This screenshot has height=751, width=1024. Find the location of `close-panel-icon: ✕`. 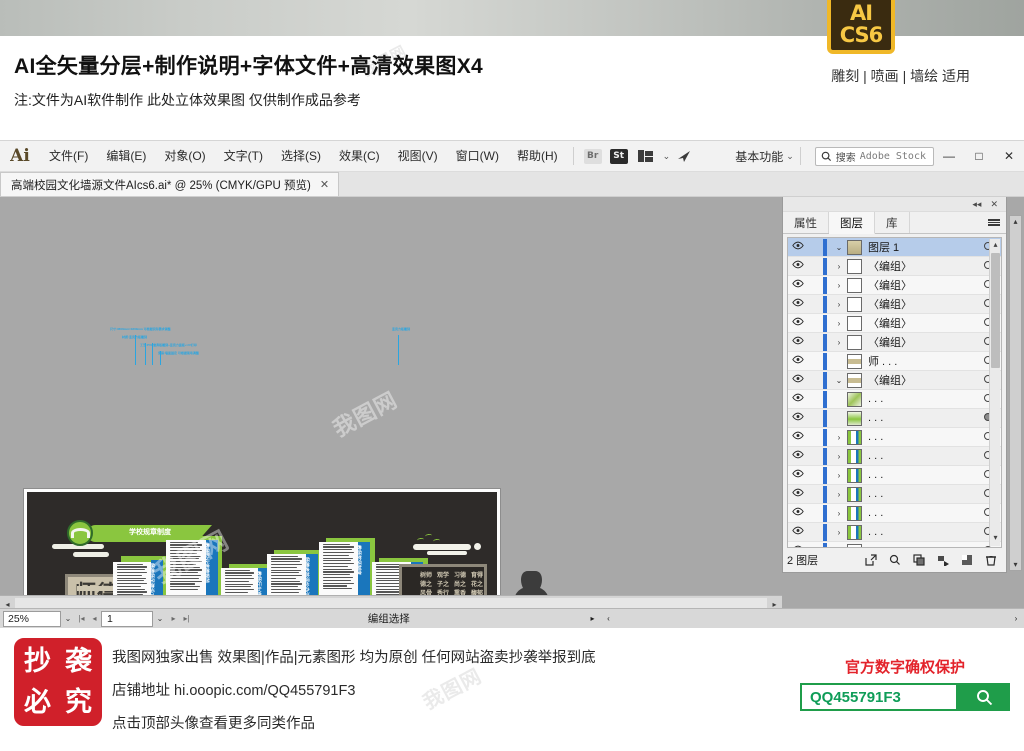

close-panel-icon: ✕ is located at coordinates (994, 204).